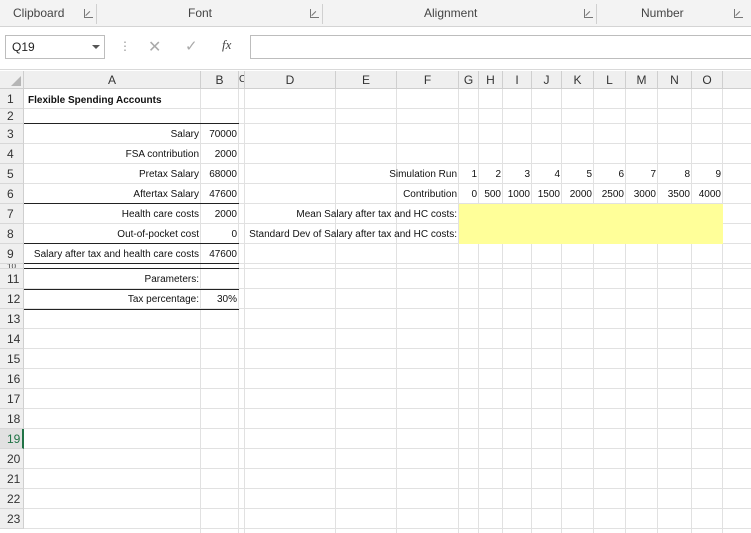 The width and height of the screenshot is (751, 533). I want to click on value-pretax: 68000, so click(219, 175).